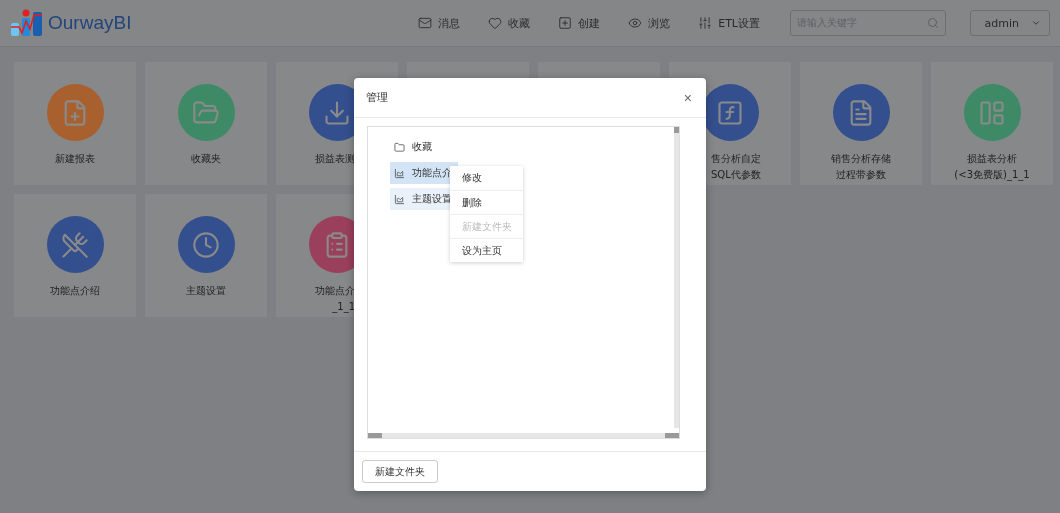  Describe the element at coordinates (730, 112) in the screenshot. I see `function-icon` at that location.